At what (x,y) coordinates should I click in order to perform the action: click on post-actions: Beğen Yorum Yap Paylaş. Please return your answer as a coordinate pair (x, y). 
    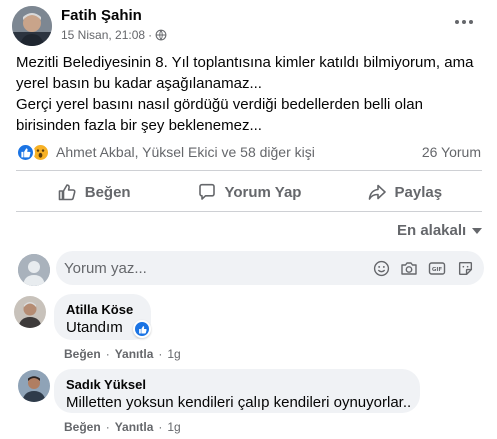
    Looking at the image, I should click on (249, 192).